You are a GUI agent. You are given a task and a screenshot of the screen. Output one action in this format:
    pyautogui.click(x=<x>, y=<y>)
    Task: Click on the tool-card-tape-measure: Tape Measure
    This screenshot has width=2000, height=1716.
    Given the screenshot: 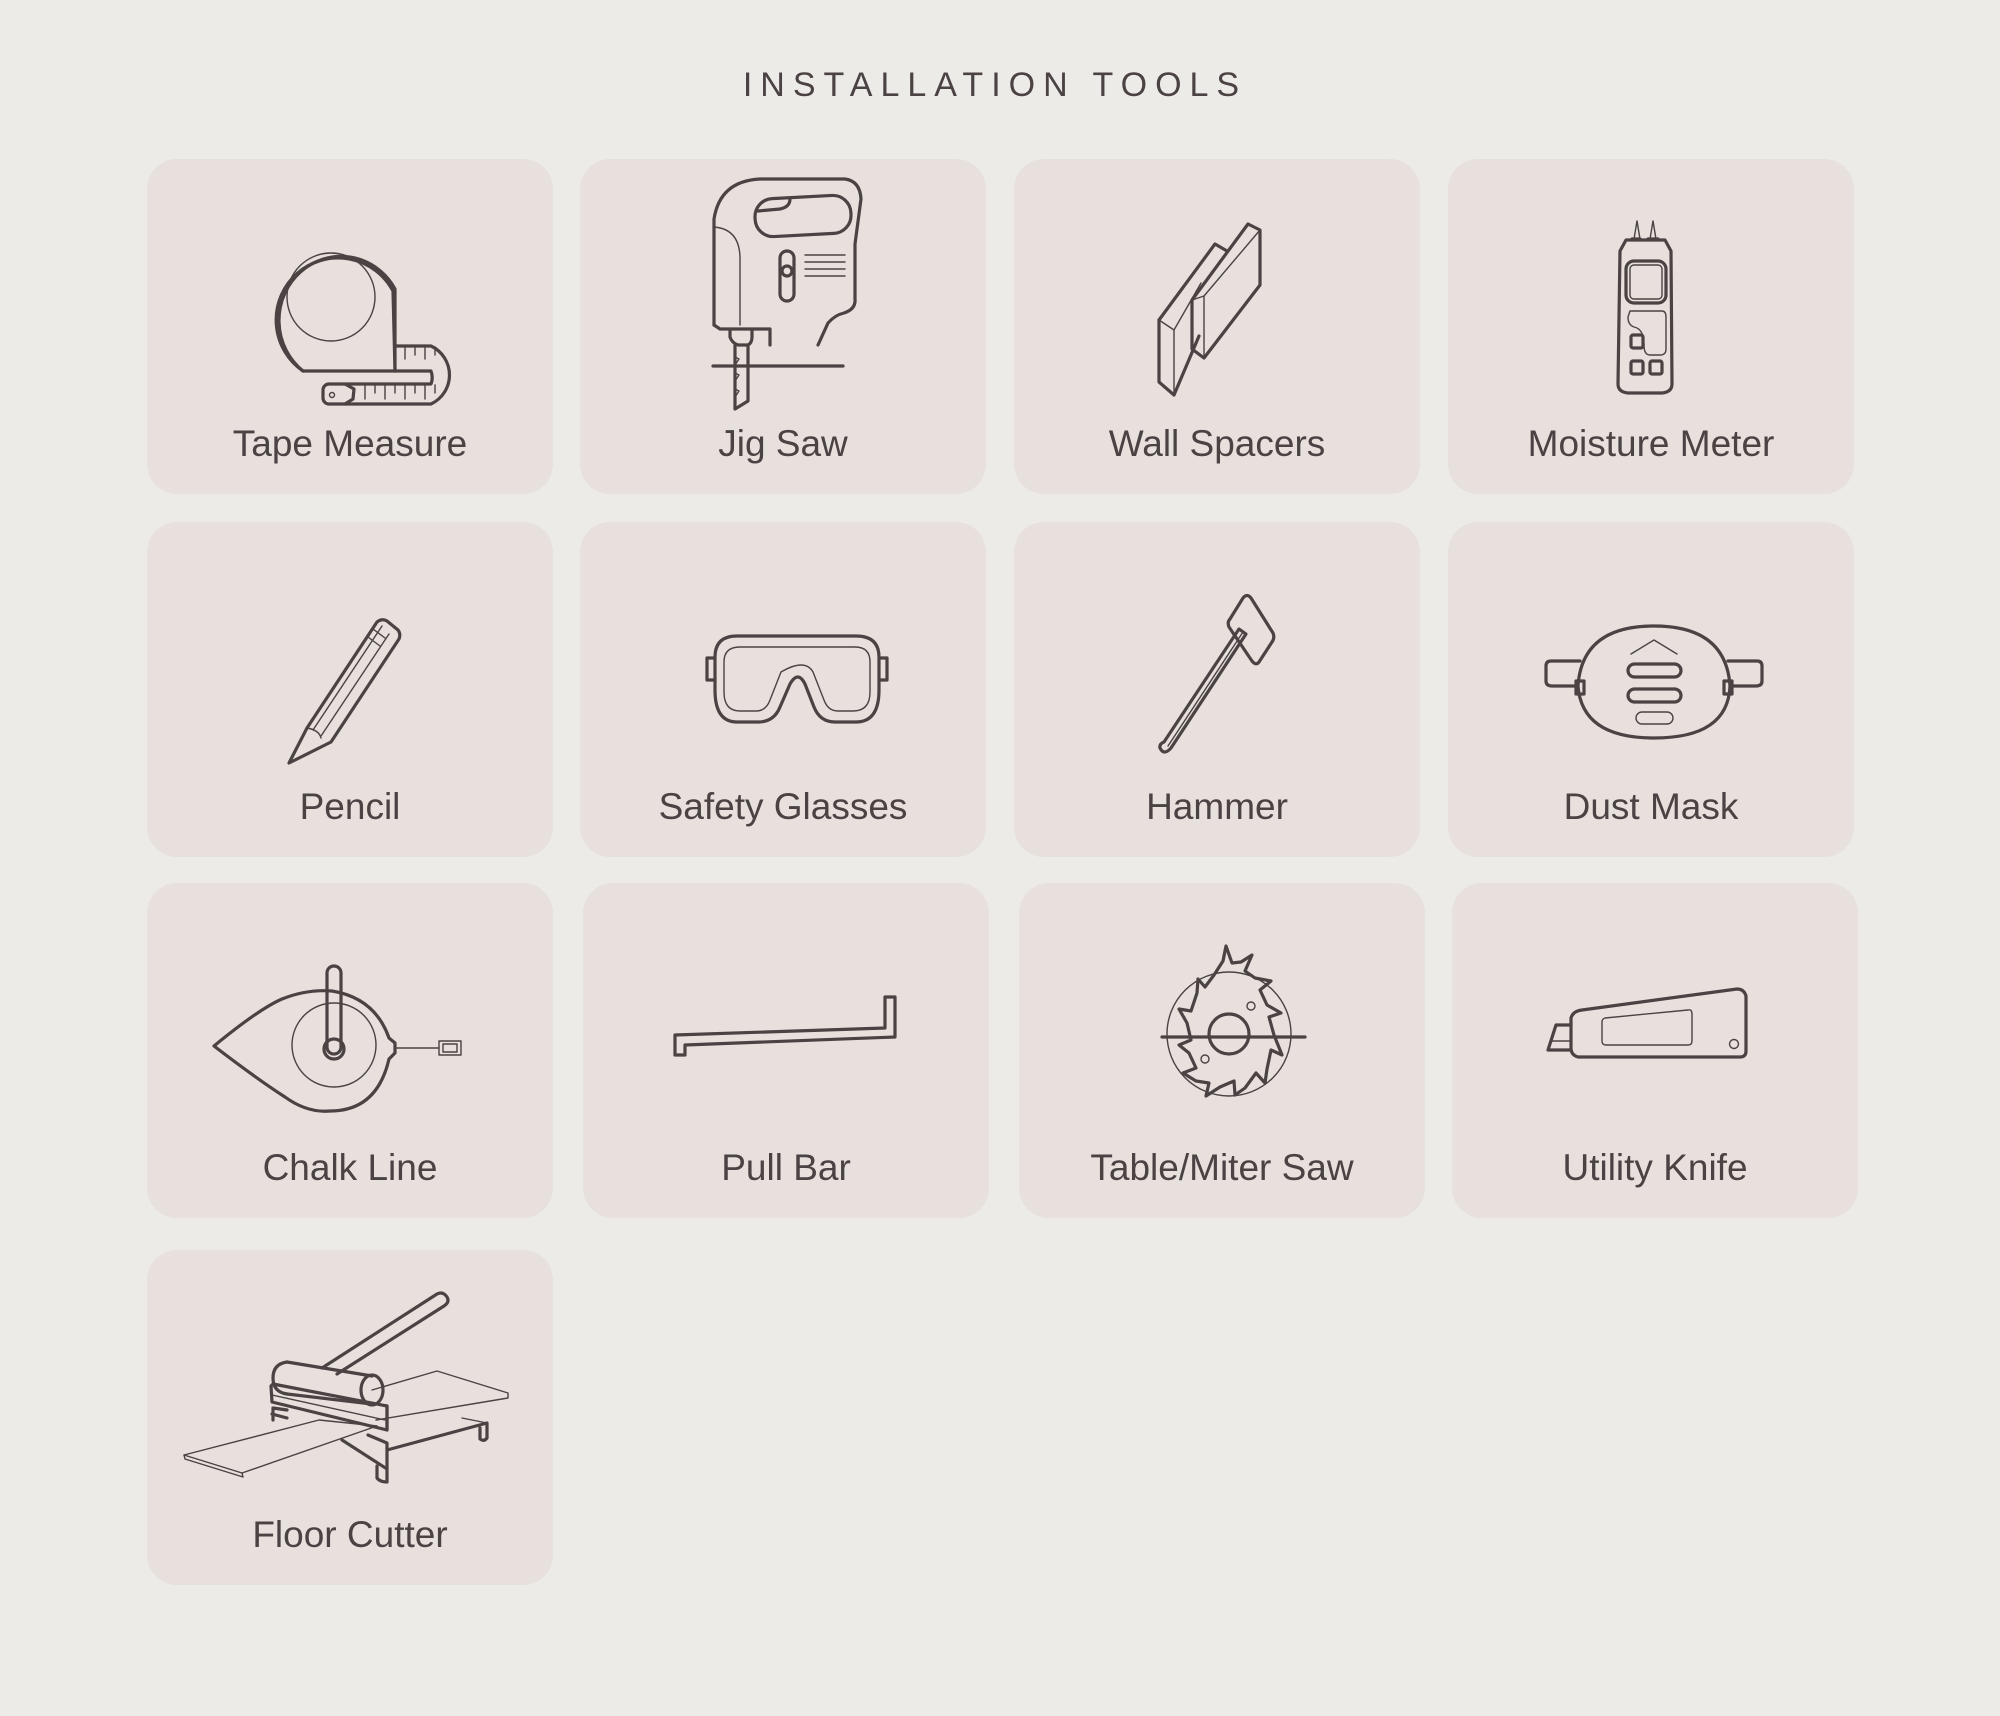 What is the action you would take?
    pyautogui.click(x=350, y=326)
    